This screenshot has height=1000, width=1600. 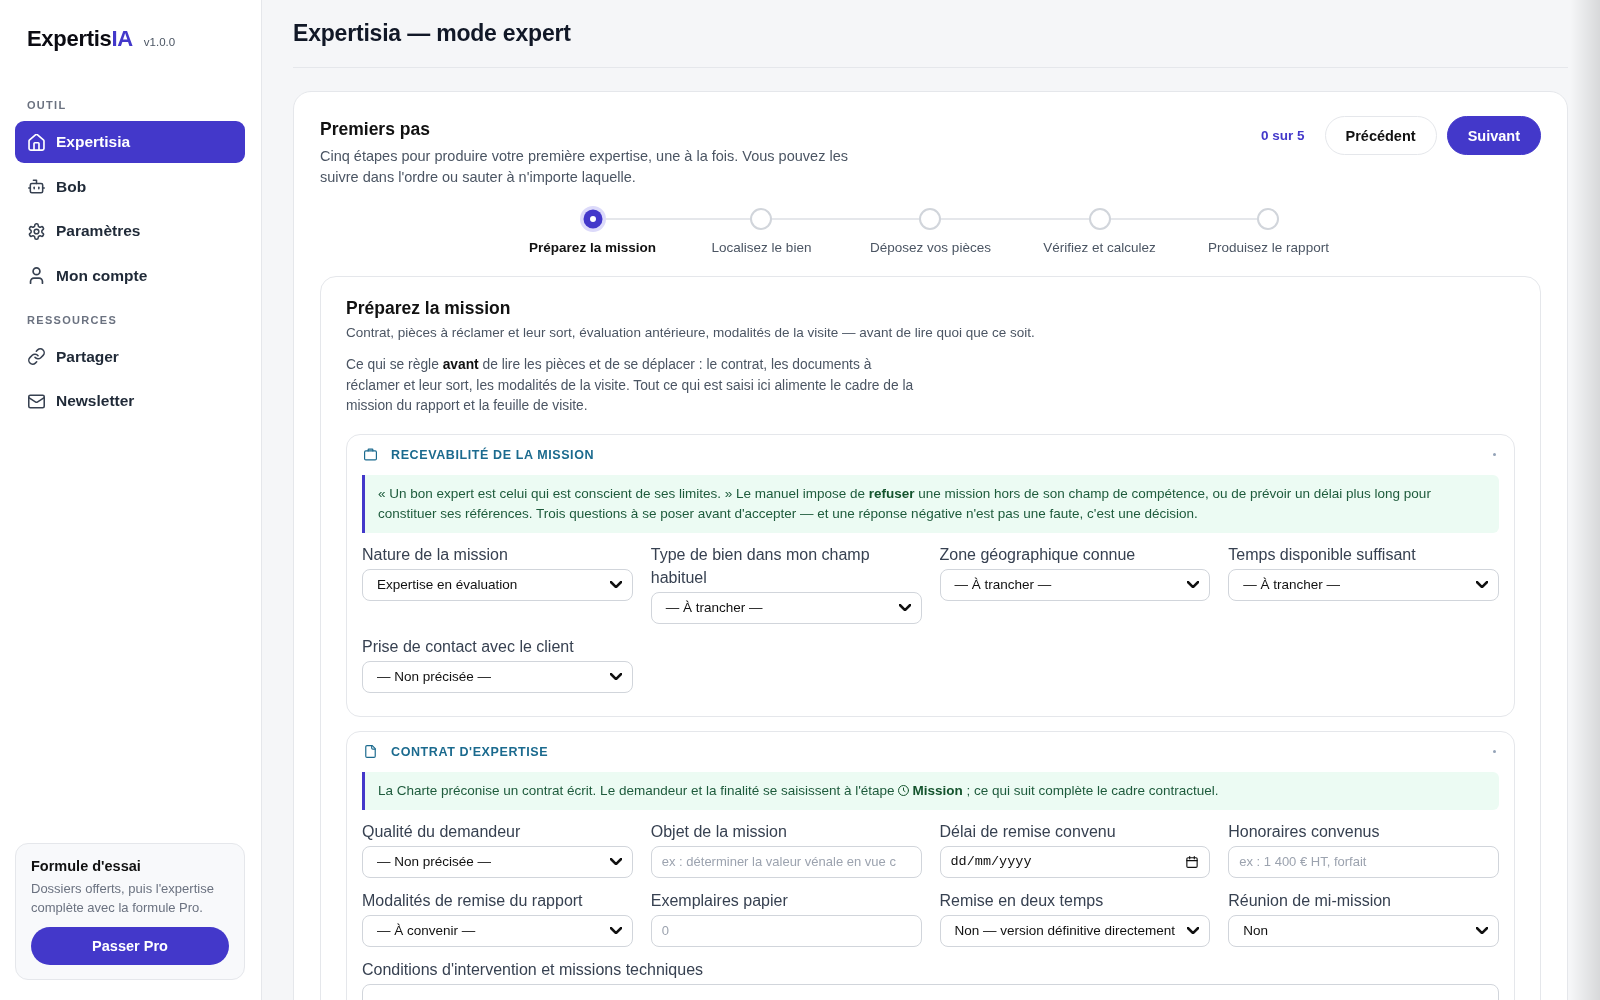 I want to click on field-label: Délai de remise convenu, so click(x=1028, y=831).